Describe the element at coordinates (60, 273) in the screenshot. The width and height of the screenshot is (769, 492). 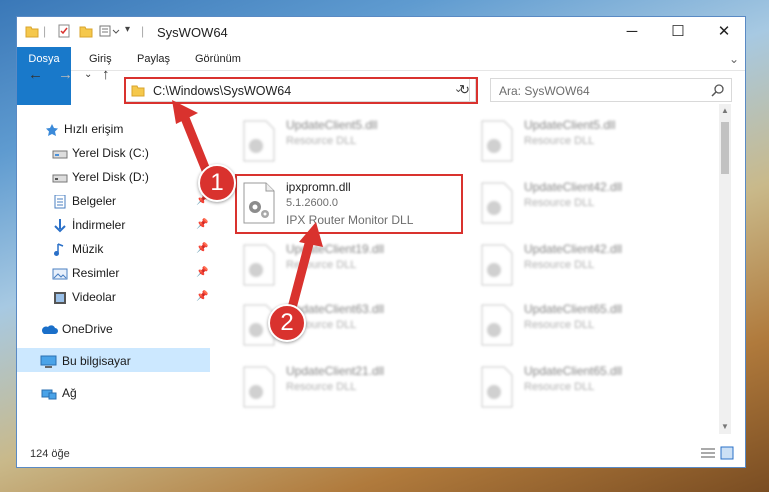
I see `pictures-icon` at that location.